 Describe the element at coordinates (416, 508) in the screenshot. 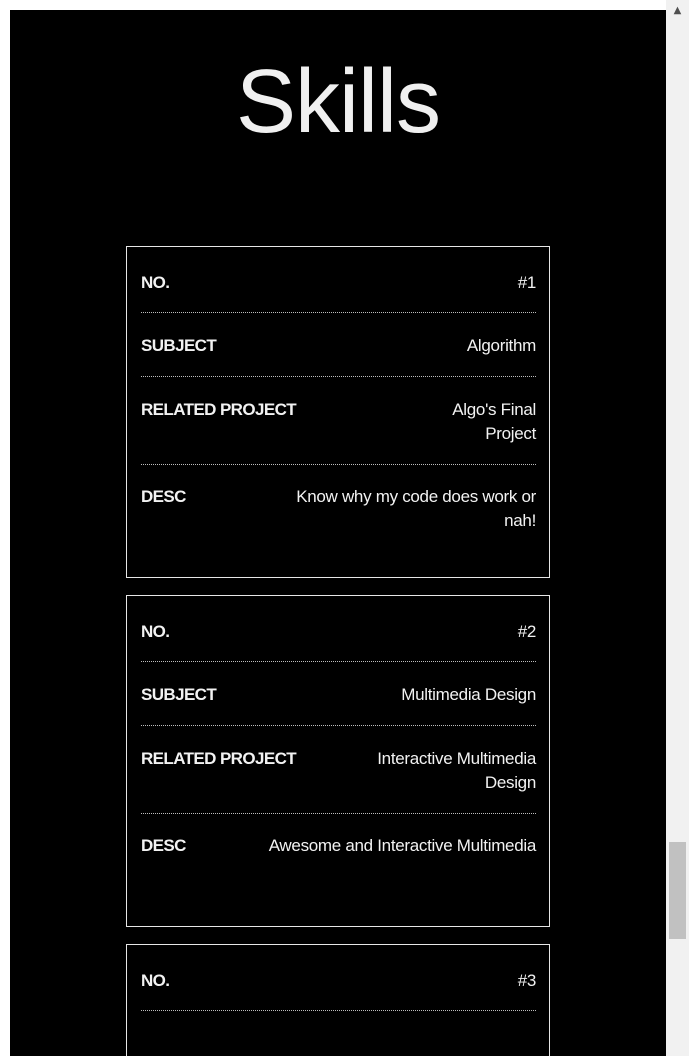

I see `description-value: Know why my code does work or nah!` at that location.